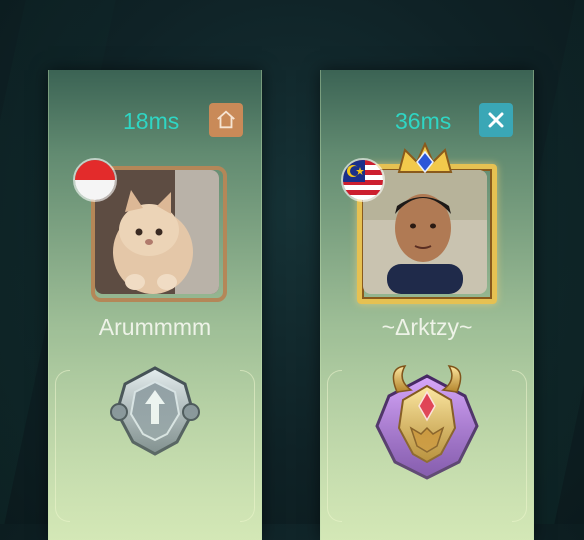 This screenshot has width=584, height=540. I want to click on close-button, so click(496, 120).